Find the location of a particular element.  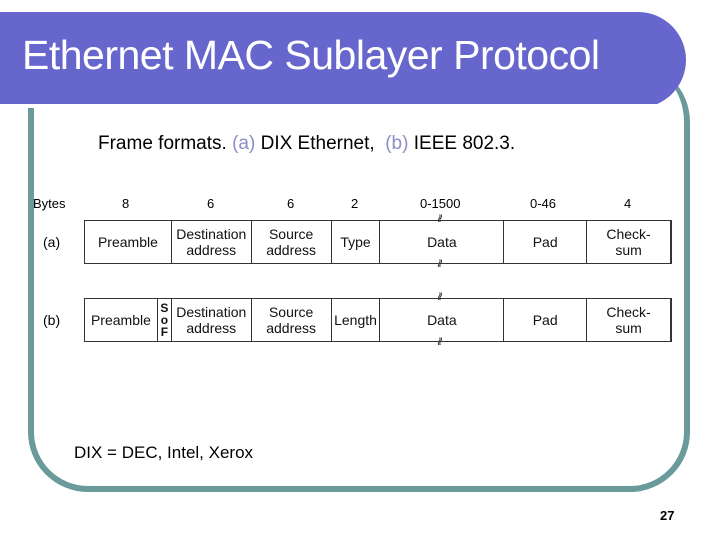

byte-count-checksum: 4 is located at coordinates (628, 203).